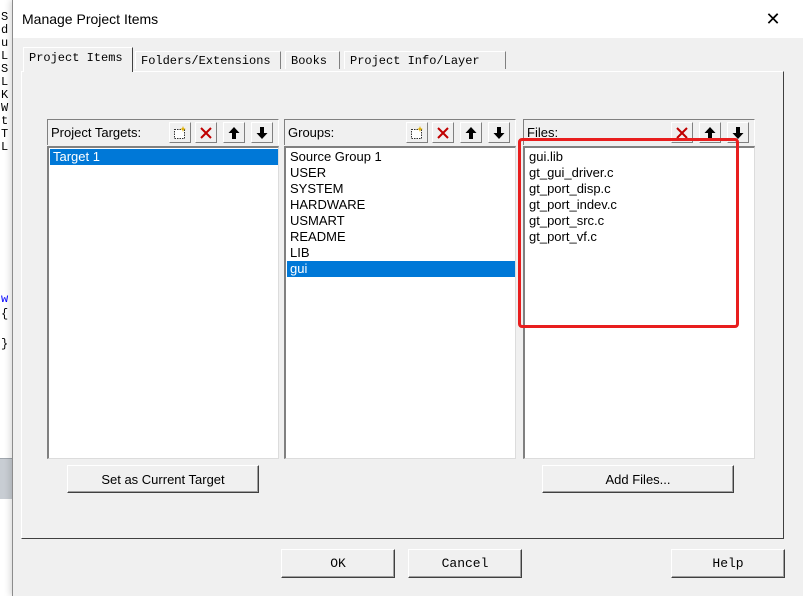 This screenshot has width=803, height=596. I want to click on background-code-margin: SduLSLKWtTL, so click(6, 82).